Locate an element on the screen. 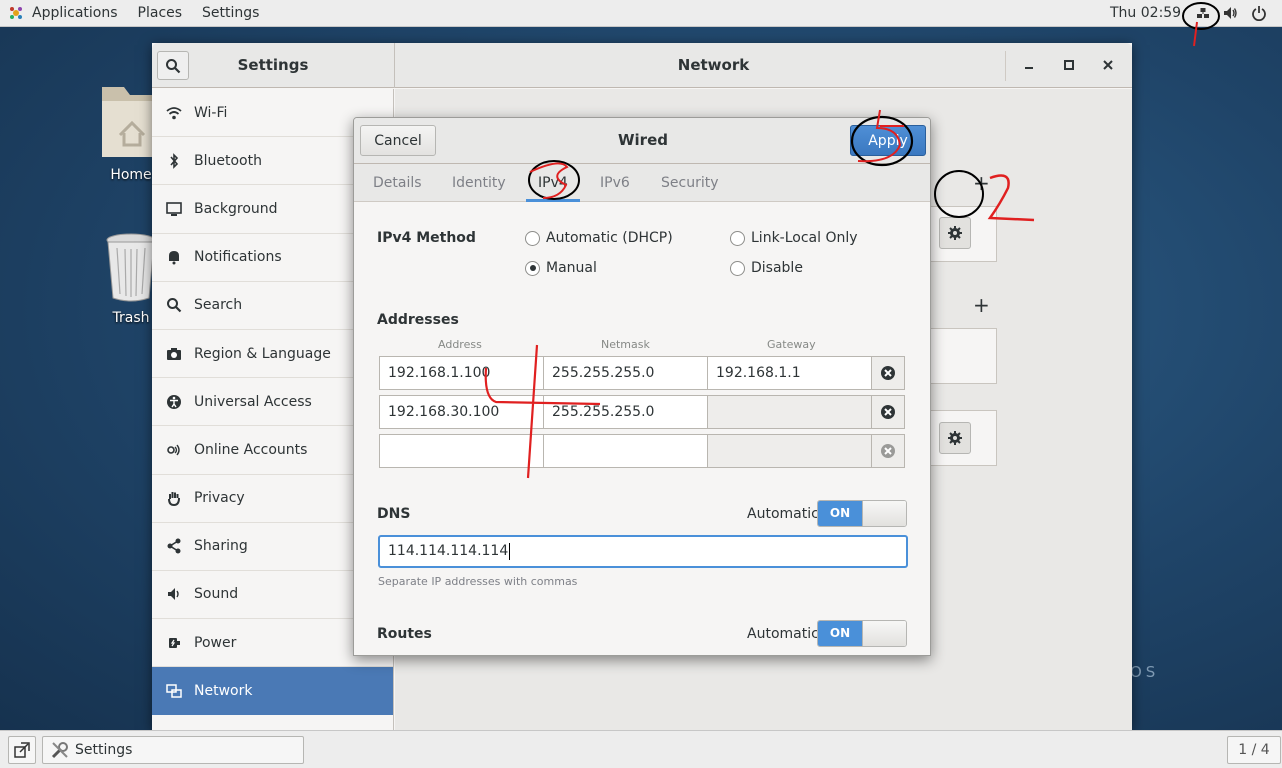 This screenshot has width=1282, height=768. column-header-netmask: Netmask is located at coordinates (625, 344).